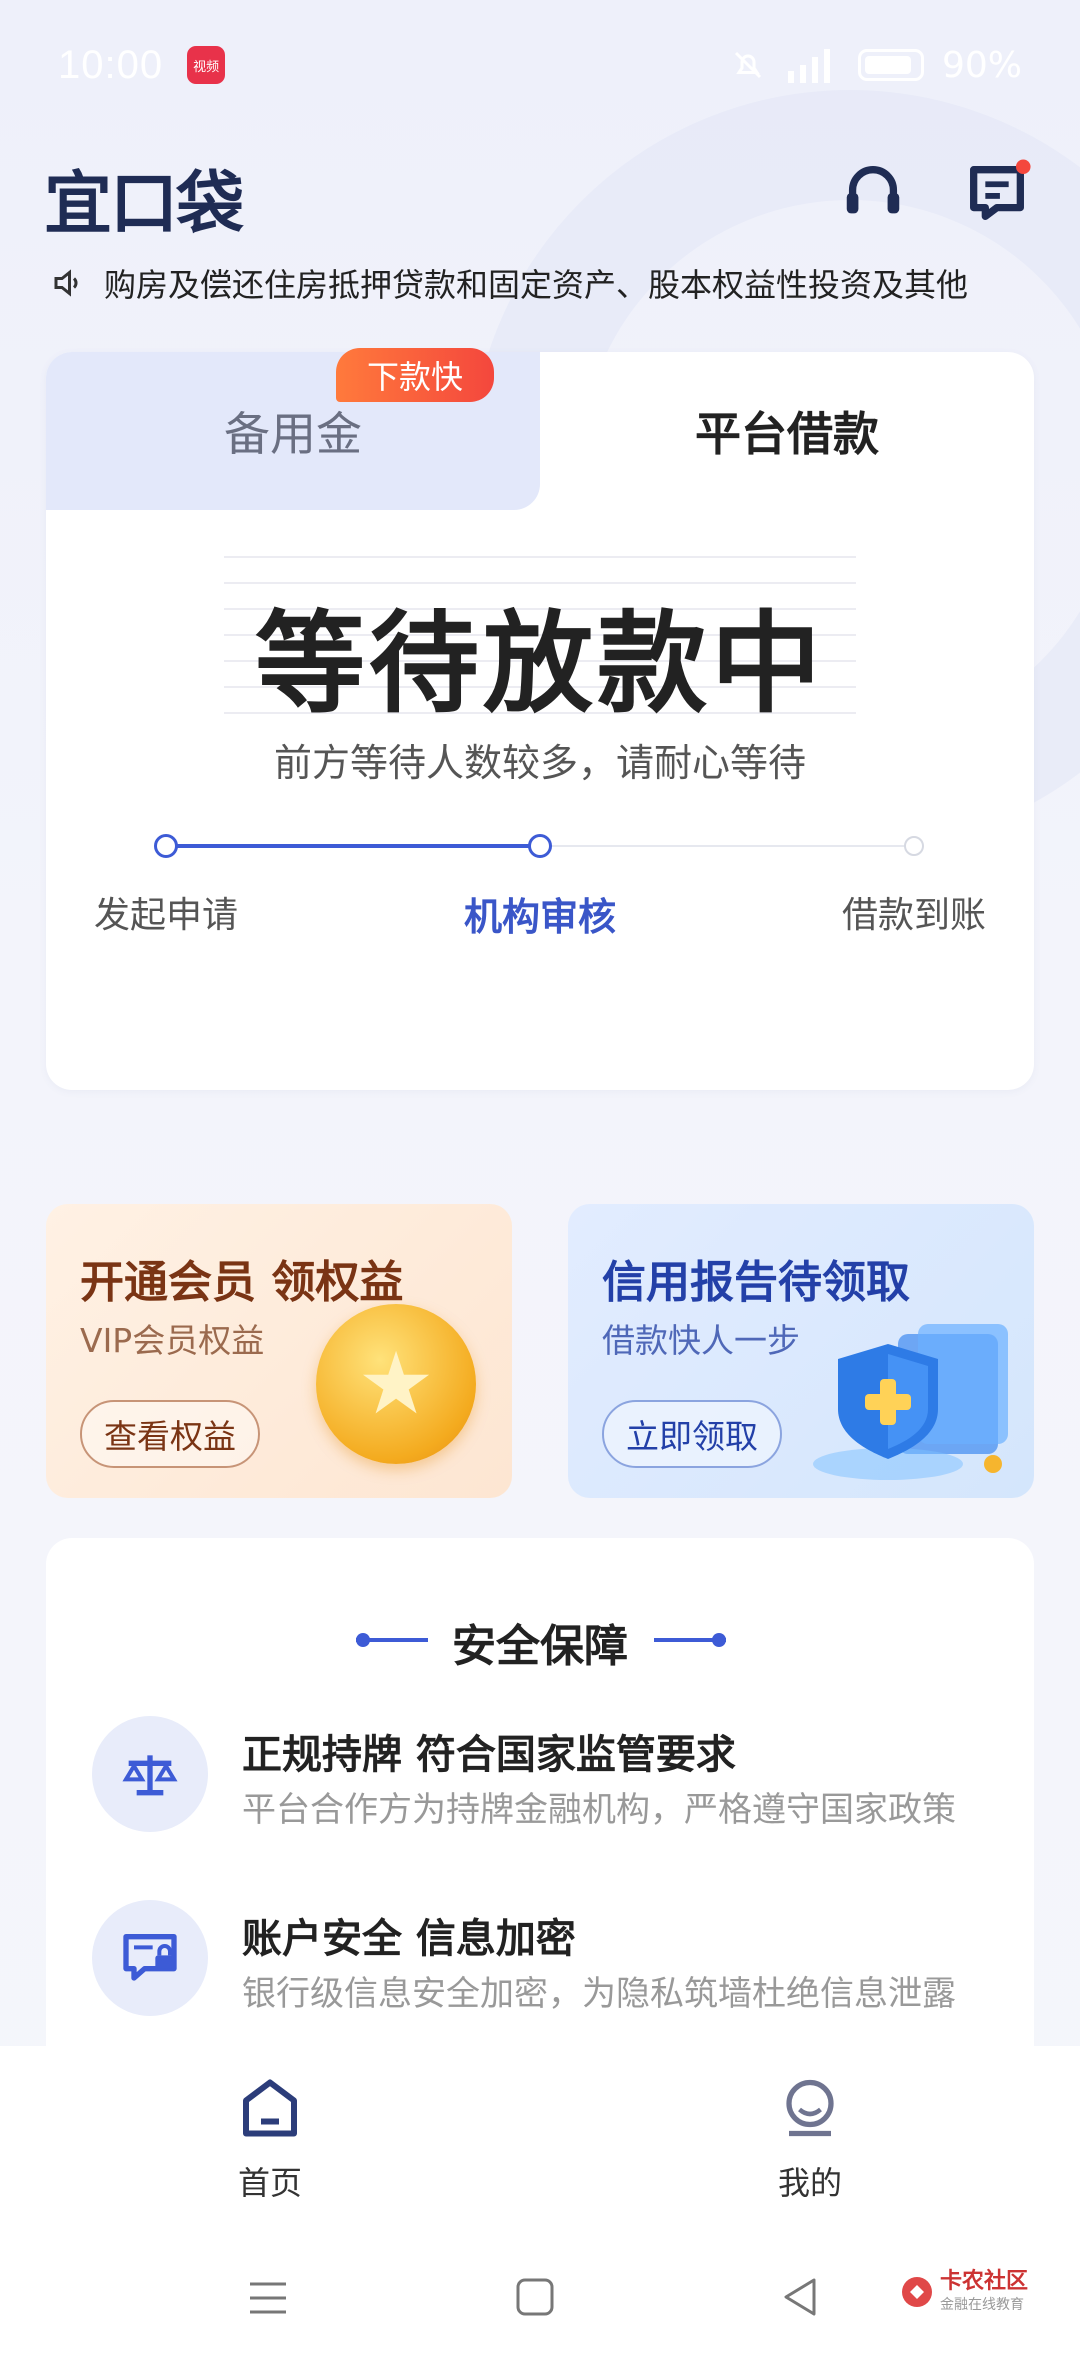 The width and height of the screenshot is (1080, 2362). I want to click on credit-report-promo-card: 信用报告待领取 借款快人一步 立即领取, so click(801, 1351).